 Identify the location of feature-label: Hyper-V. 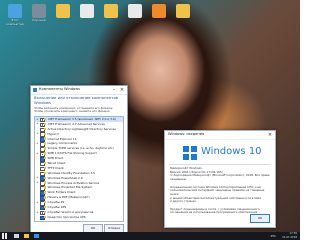
(53, 133).